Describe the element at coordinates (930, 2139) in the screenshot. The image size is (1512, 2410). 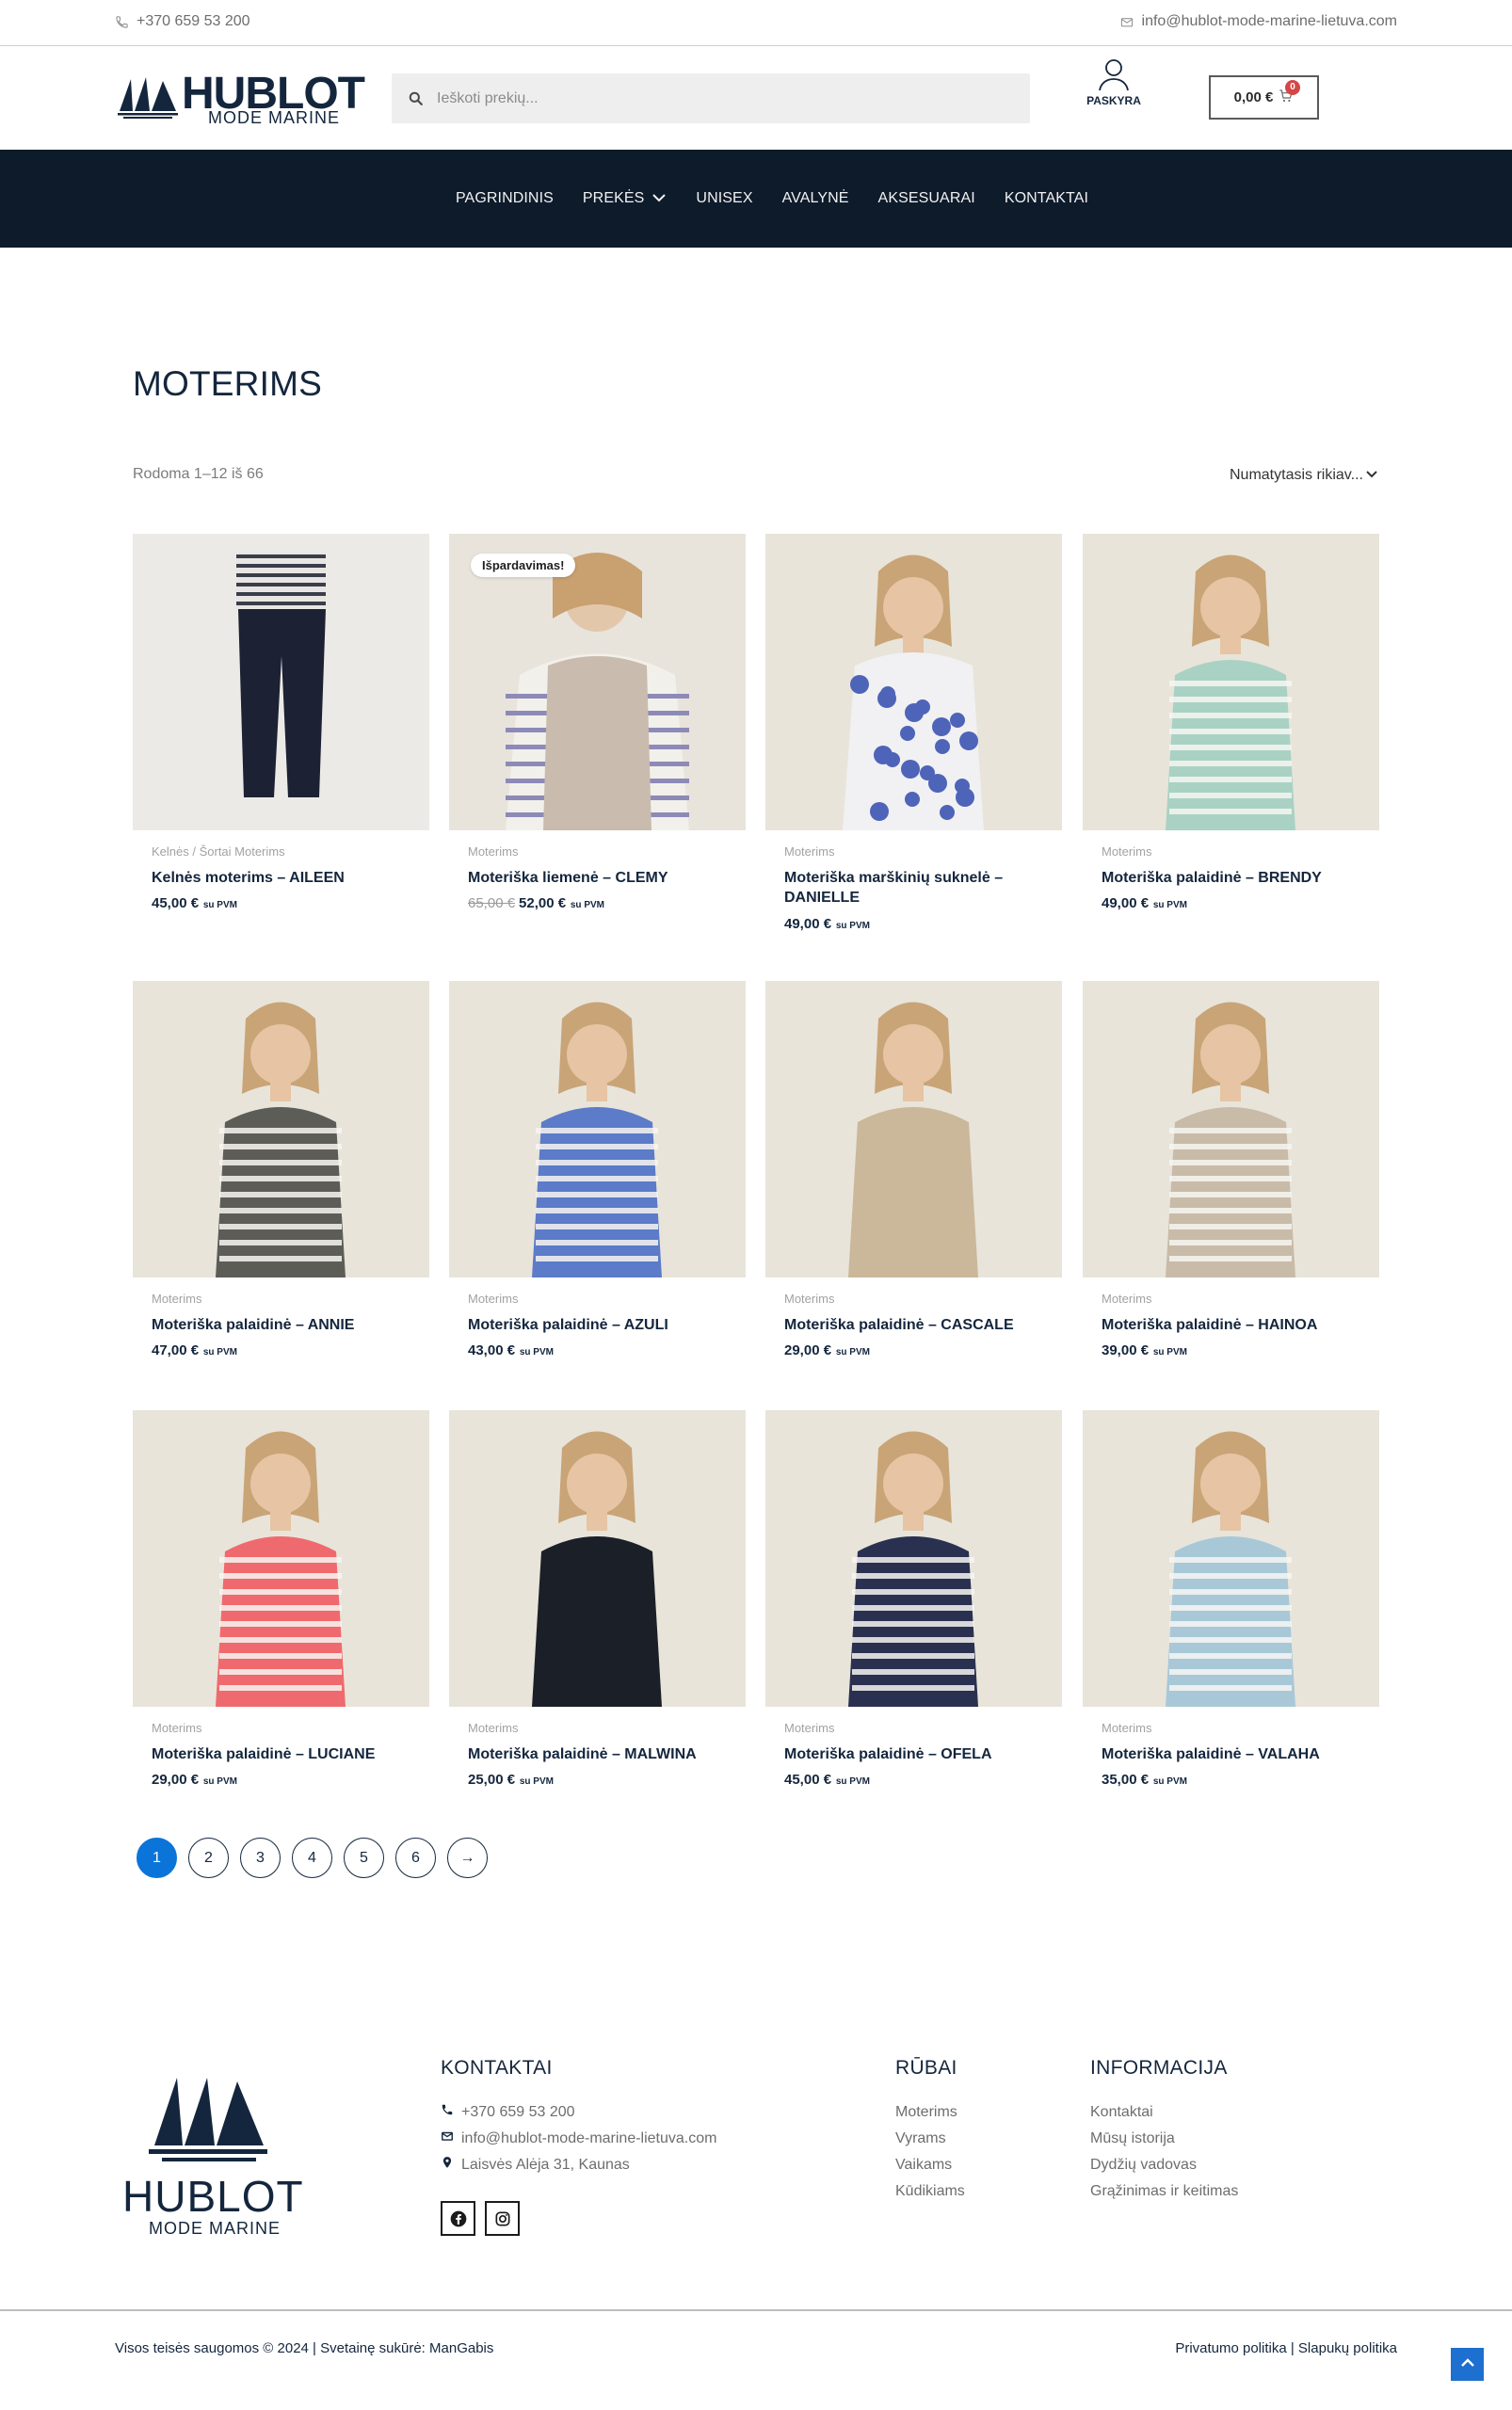
I see `footer-link-vyrams: Vyrams` at that location.